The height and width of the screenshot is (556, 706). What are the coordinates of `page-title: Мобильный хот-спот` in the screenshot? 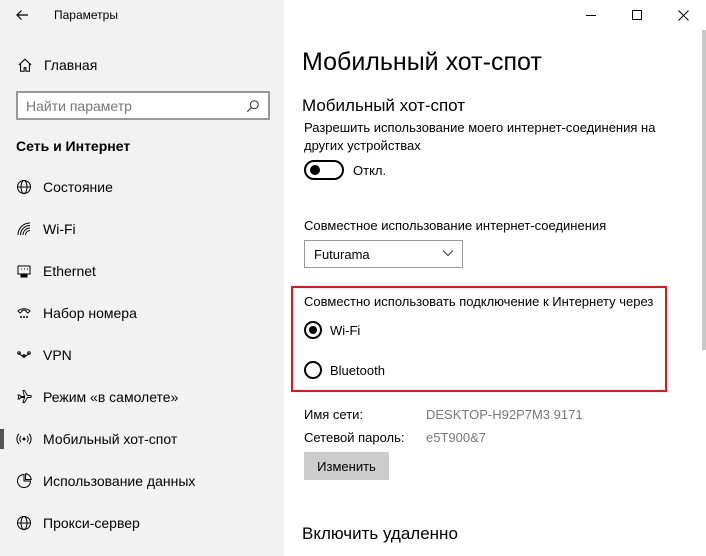 It's located at (422, 62).